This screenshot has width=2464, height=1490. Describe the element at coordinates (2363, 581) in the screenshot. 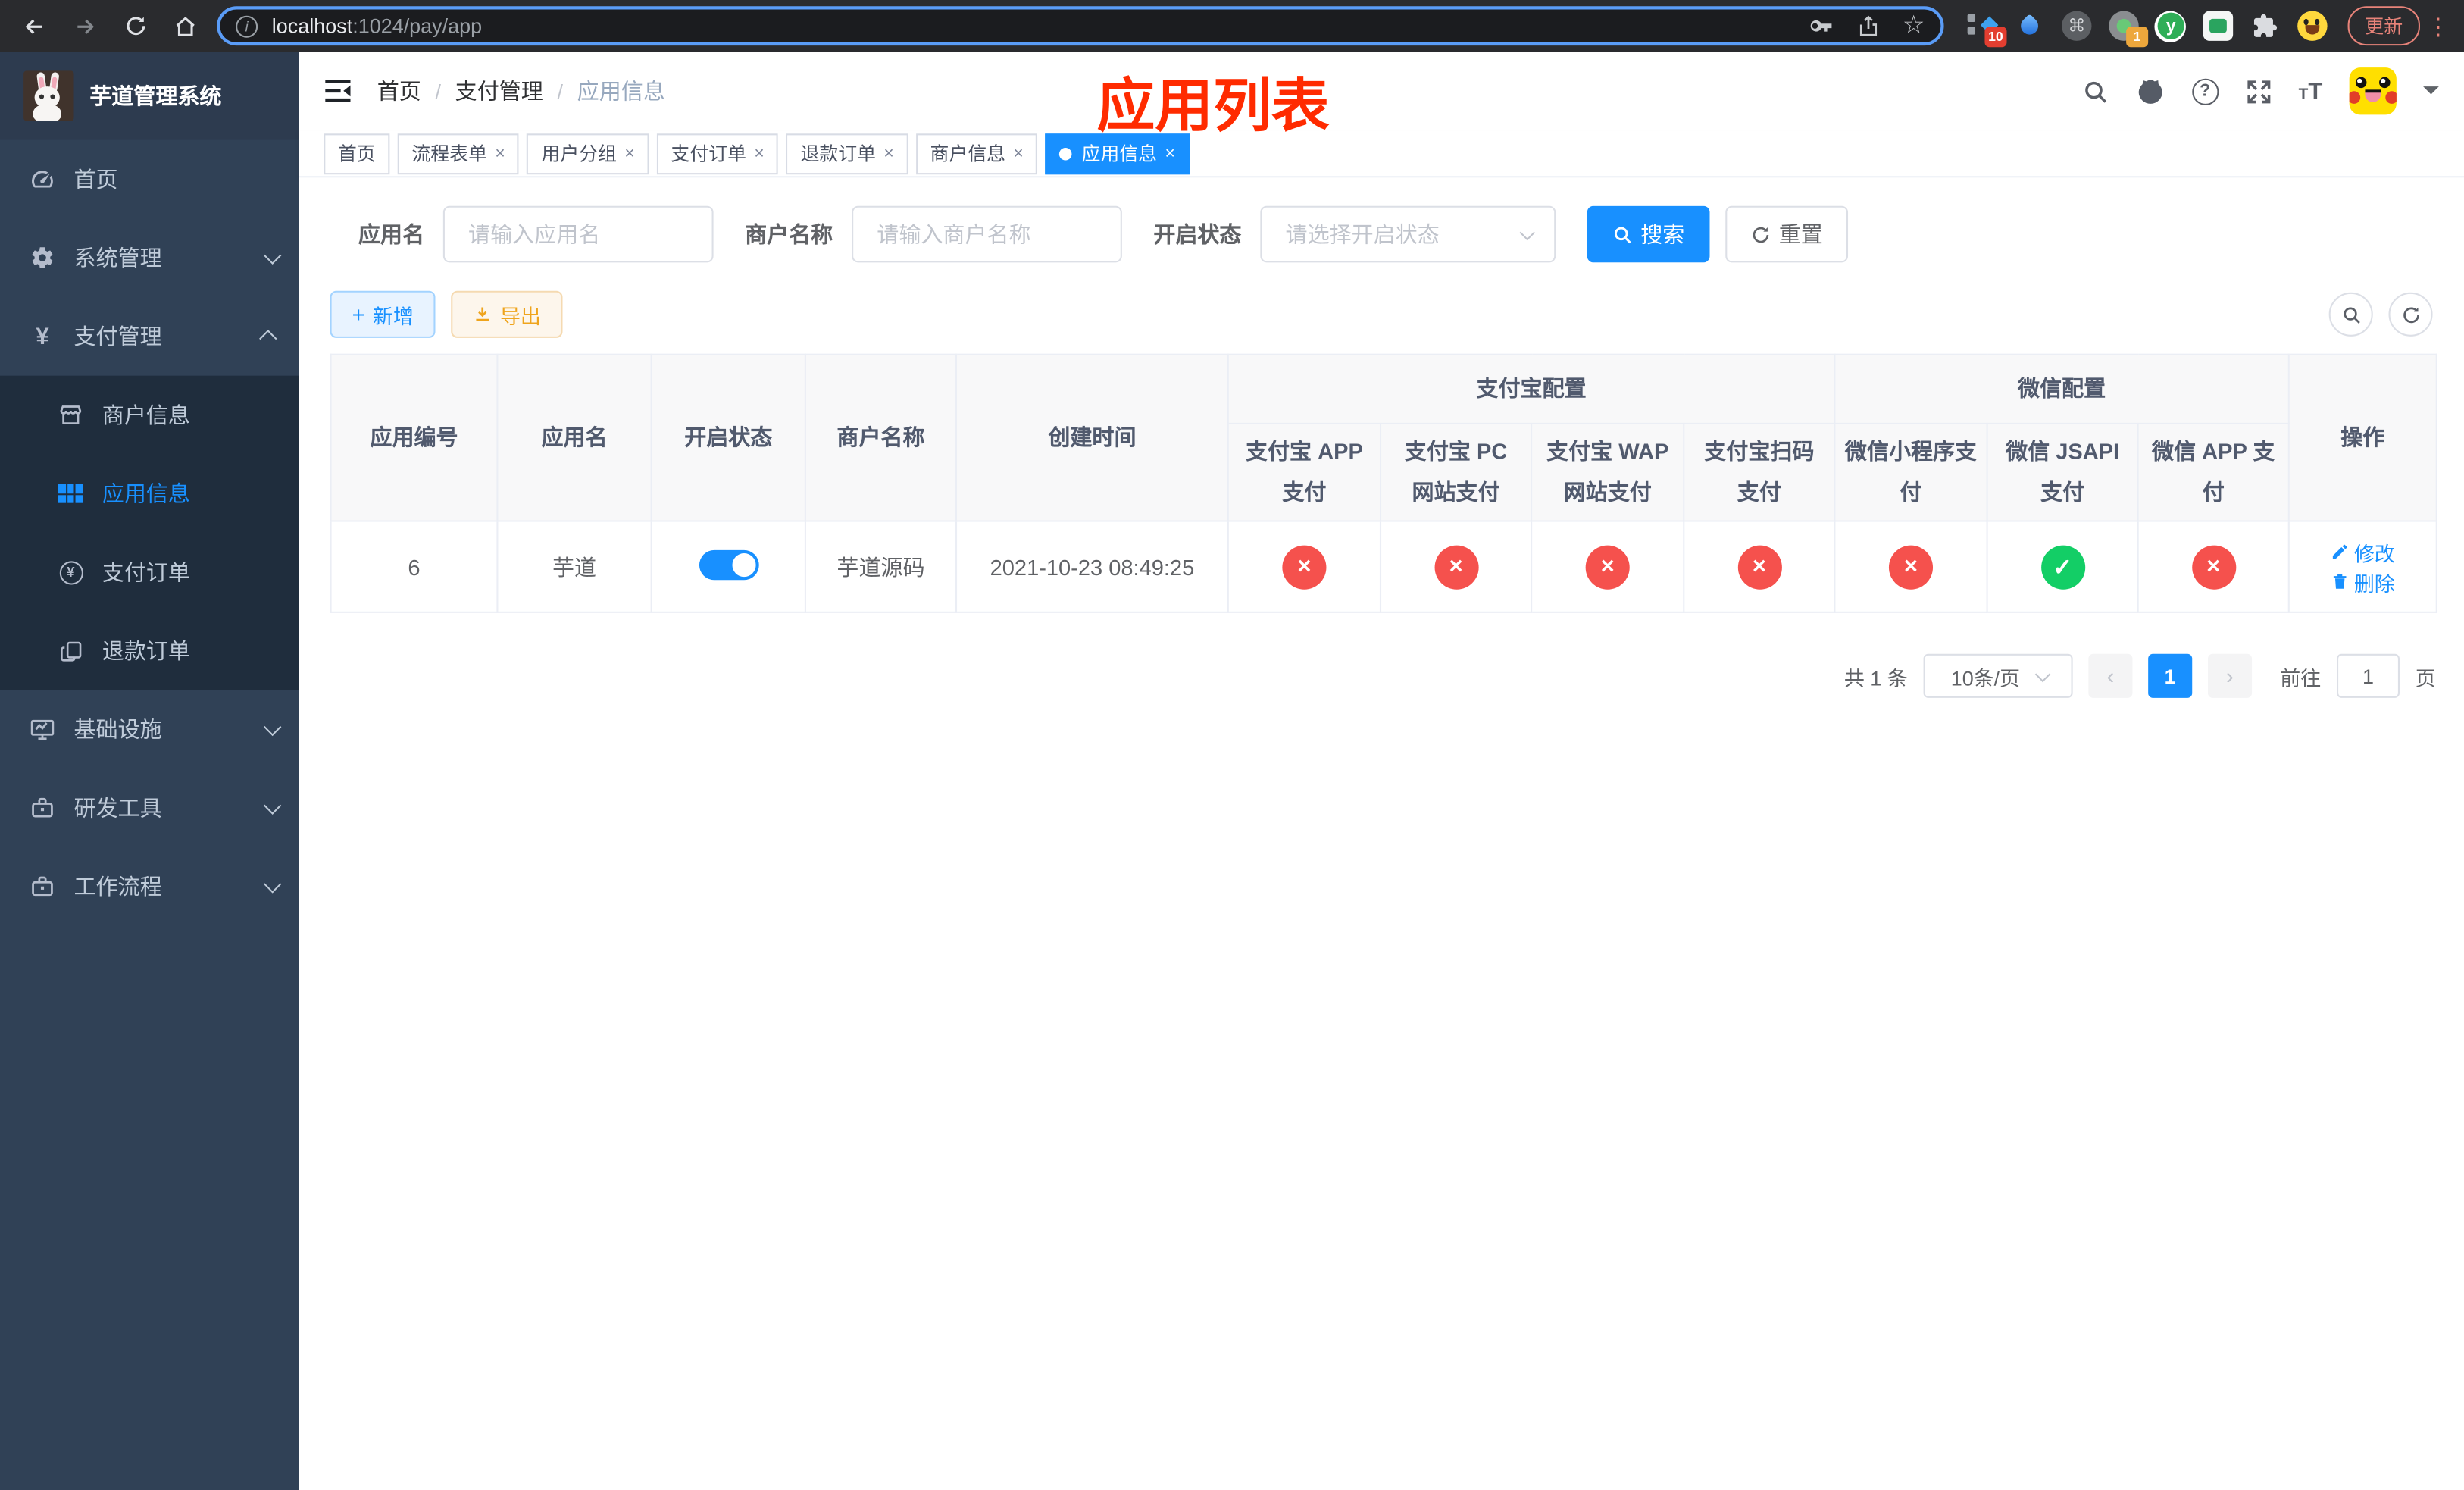

I see `delete-link: 删除` at that location.